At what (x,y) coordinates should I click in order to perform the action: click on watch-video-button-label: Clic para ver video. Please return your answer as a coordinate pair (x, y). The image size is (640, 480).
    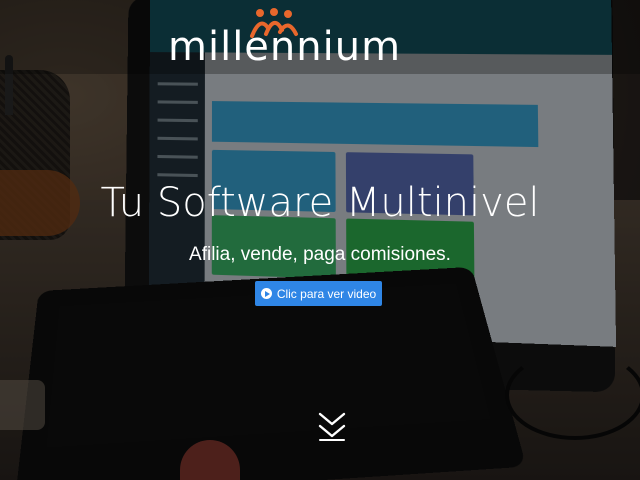
    Looking at the image, I should click on (326, 293).